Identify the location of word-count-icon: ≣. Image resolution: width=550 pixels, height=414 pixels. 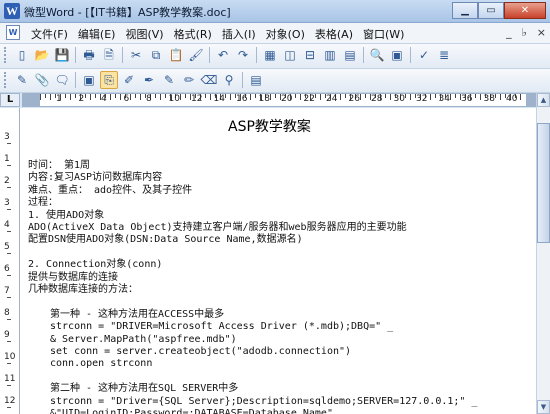
(444, 55).